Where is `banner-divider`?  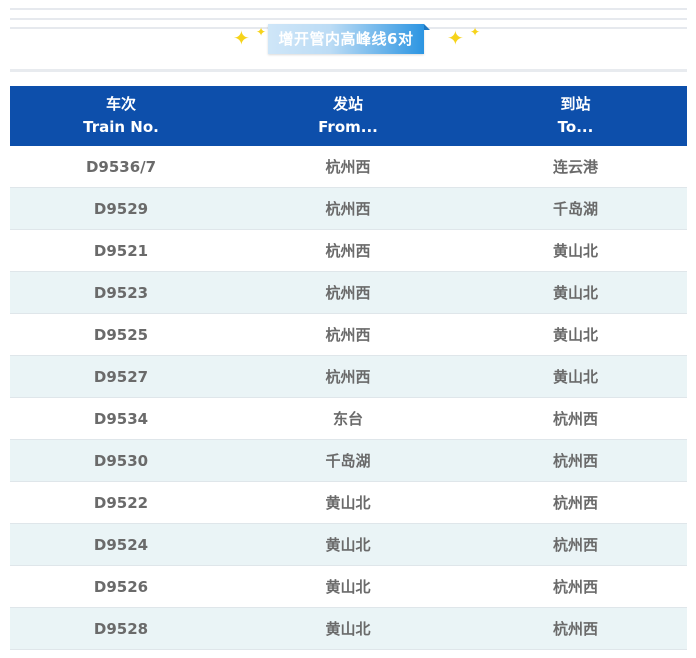 banner-divider is located at coordinates (348, 70).